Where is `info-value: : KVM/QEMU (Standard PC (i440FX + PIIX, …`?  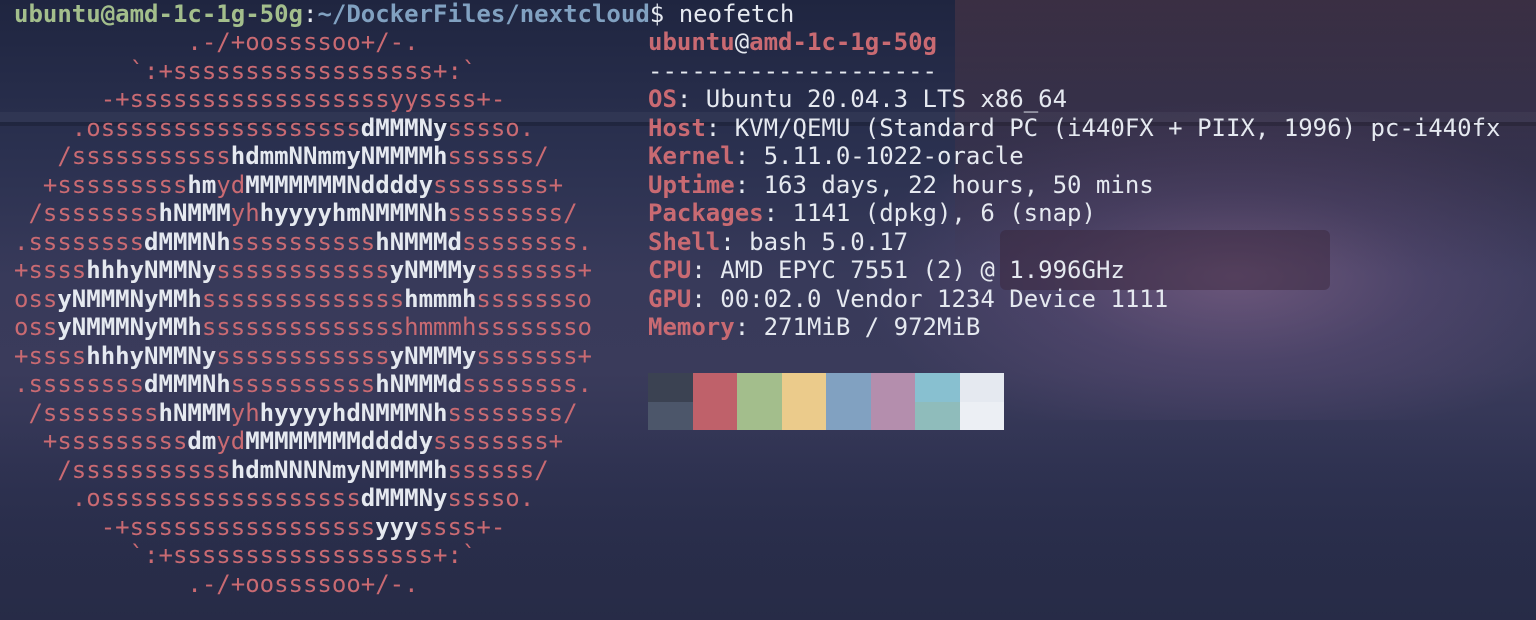 info-value: : KVM/QEMU (Standard PC (i440FX + PIIX, … is located at coordinates (1103, 127).